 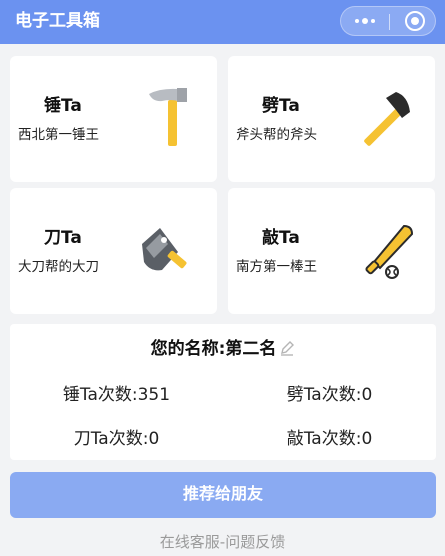 What do you see at coordinates (415, 21) in the screenshot?
I see `close-miniprogram-icon` at bounding box center [415, 21].